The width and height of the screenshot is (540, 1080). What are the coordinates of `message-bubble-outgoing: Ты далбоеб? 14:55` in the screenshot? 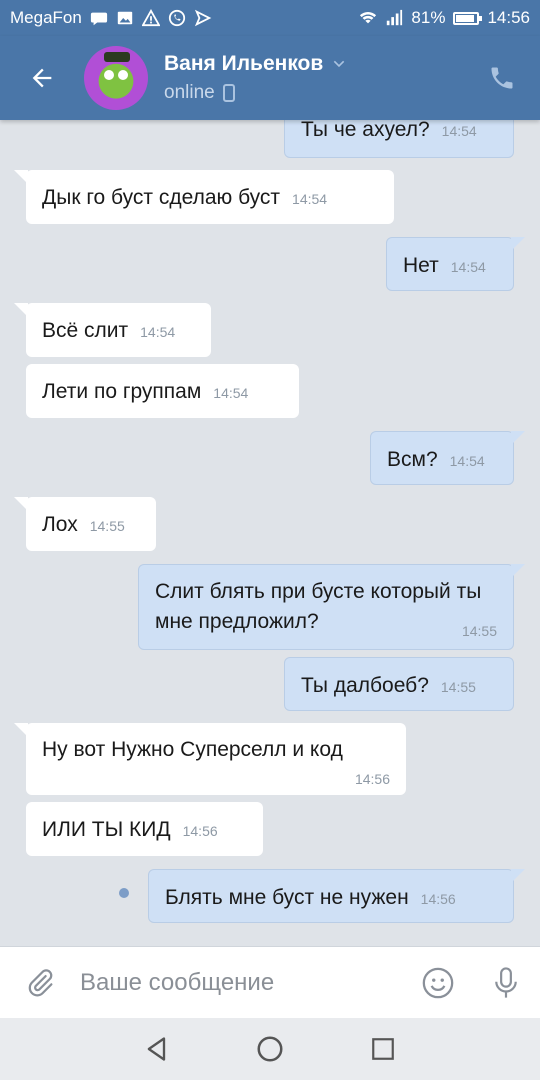 It's located at (399, 684).